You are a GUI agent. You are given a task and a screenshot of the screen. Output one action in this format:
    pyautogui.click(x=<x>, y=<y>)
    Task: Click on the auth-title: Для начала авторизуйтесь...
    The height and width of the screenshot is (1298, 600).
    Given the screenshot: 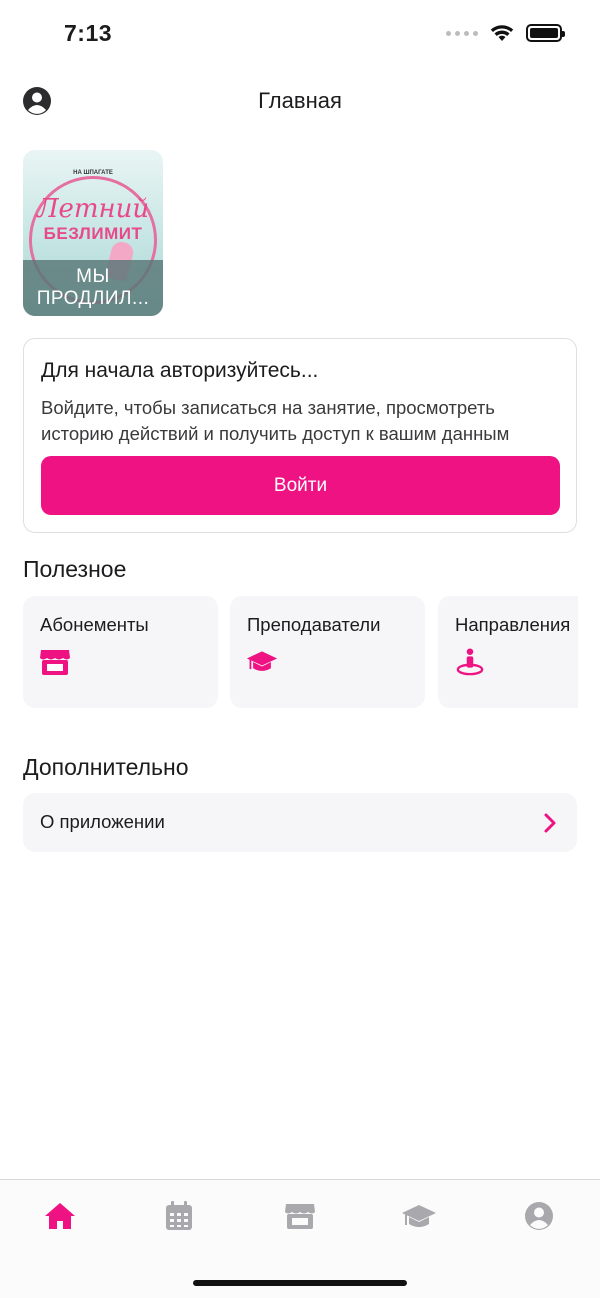 What is the action you would take?
    pyautogui.click(x=180, y=370)
    